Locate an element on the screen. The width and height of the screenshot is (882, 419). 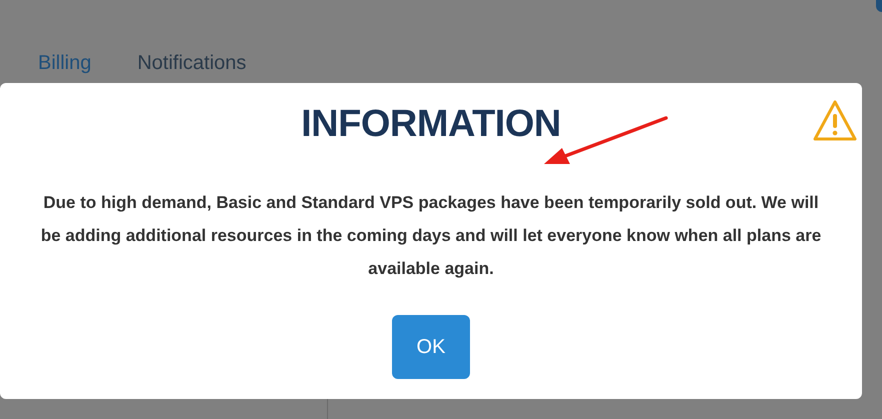
dialog-title: INFORMATION is located at coordinates (431, 124).